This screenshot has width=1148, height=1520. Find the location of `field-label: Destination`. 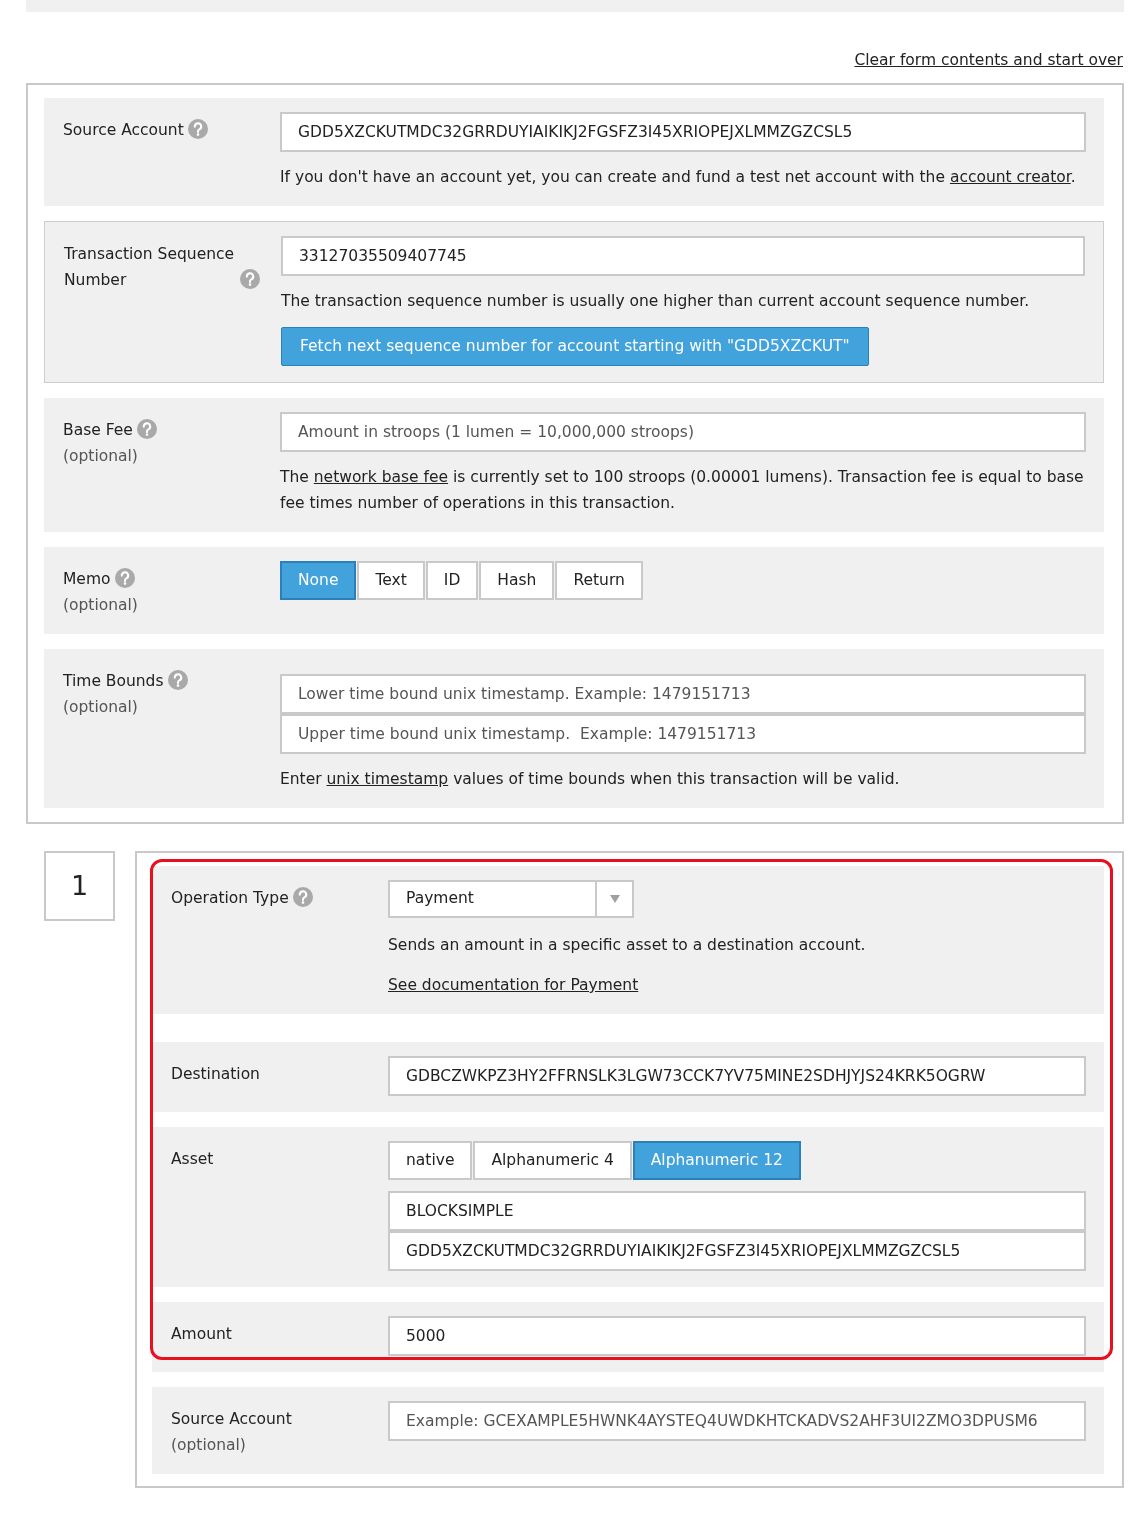

field-label: Destination is located at coordinates (215, 1074).